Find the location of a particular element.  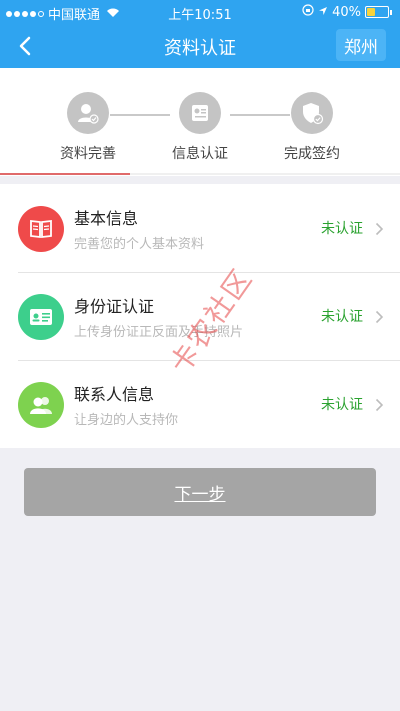

battery-percent: 40% is located at coordinates (346, 12).